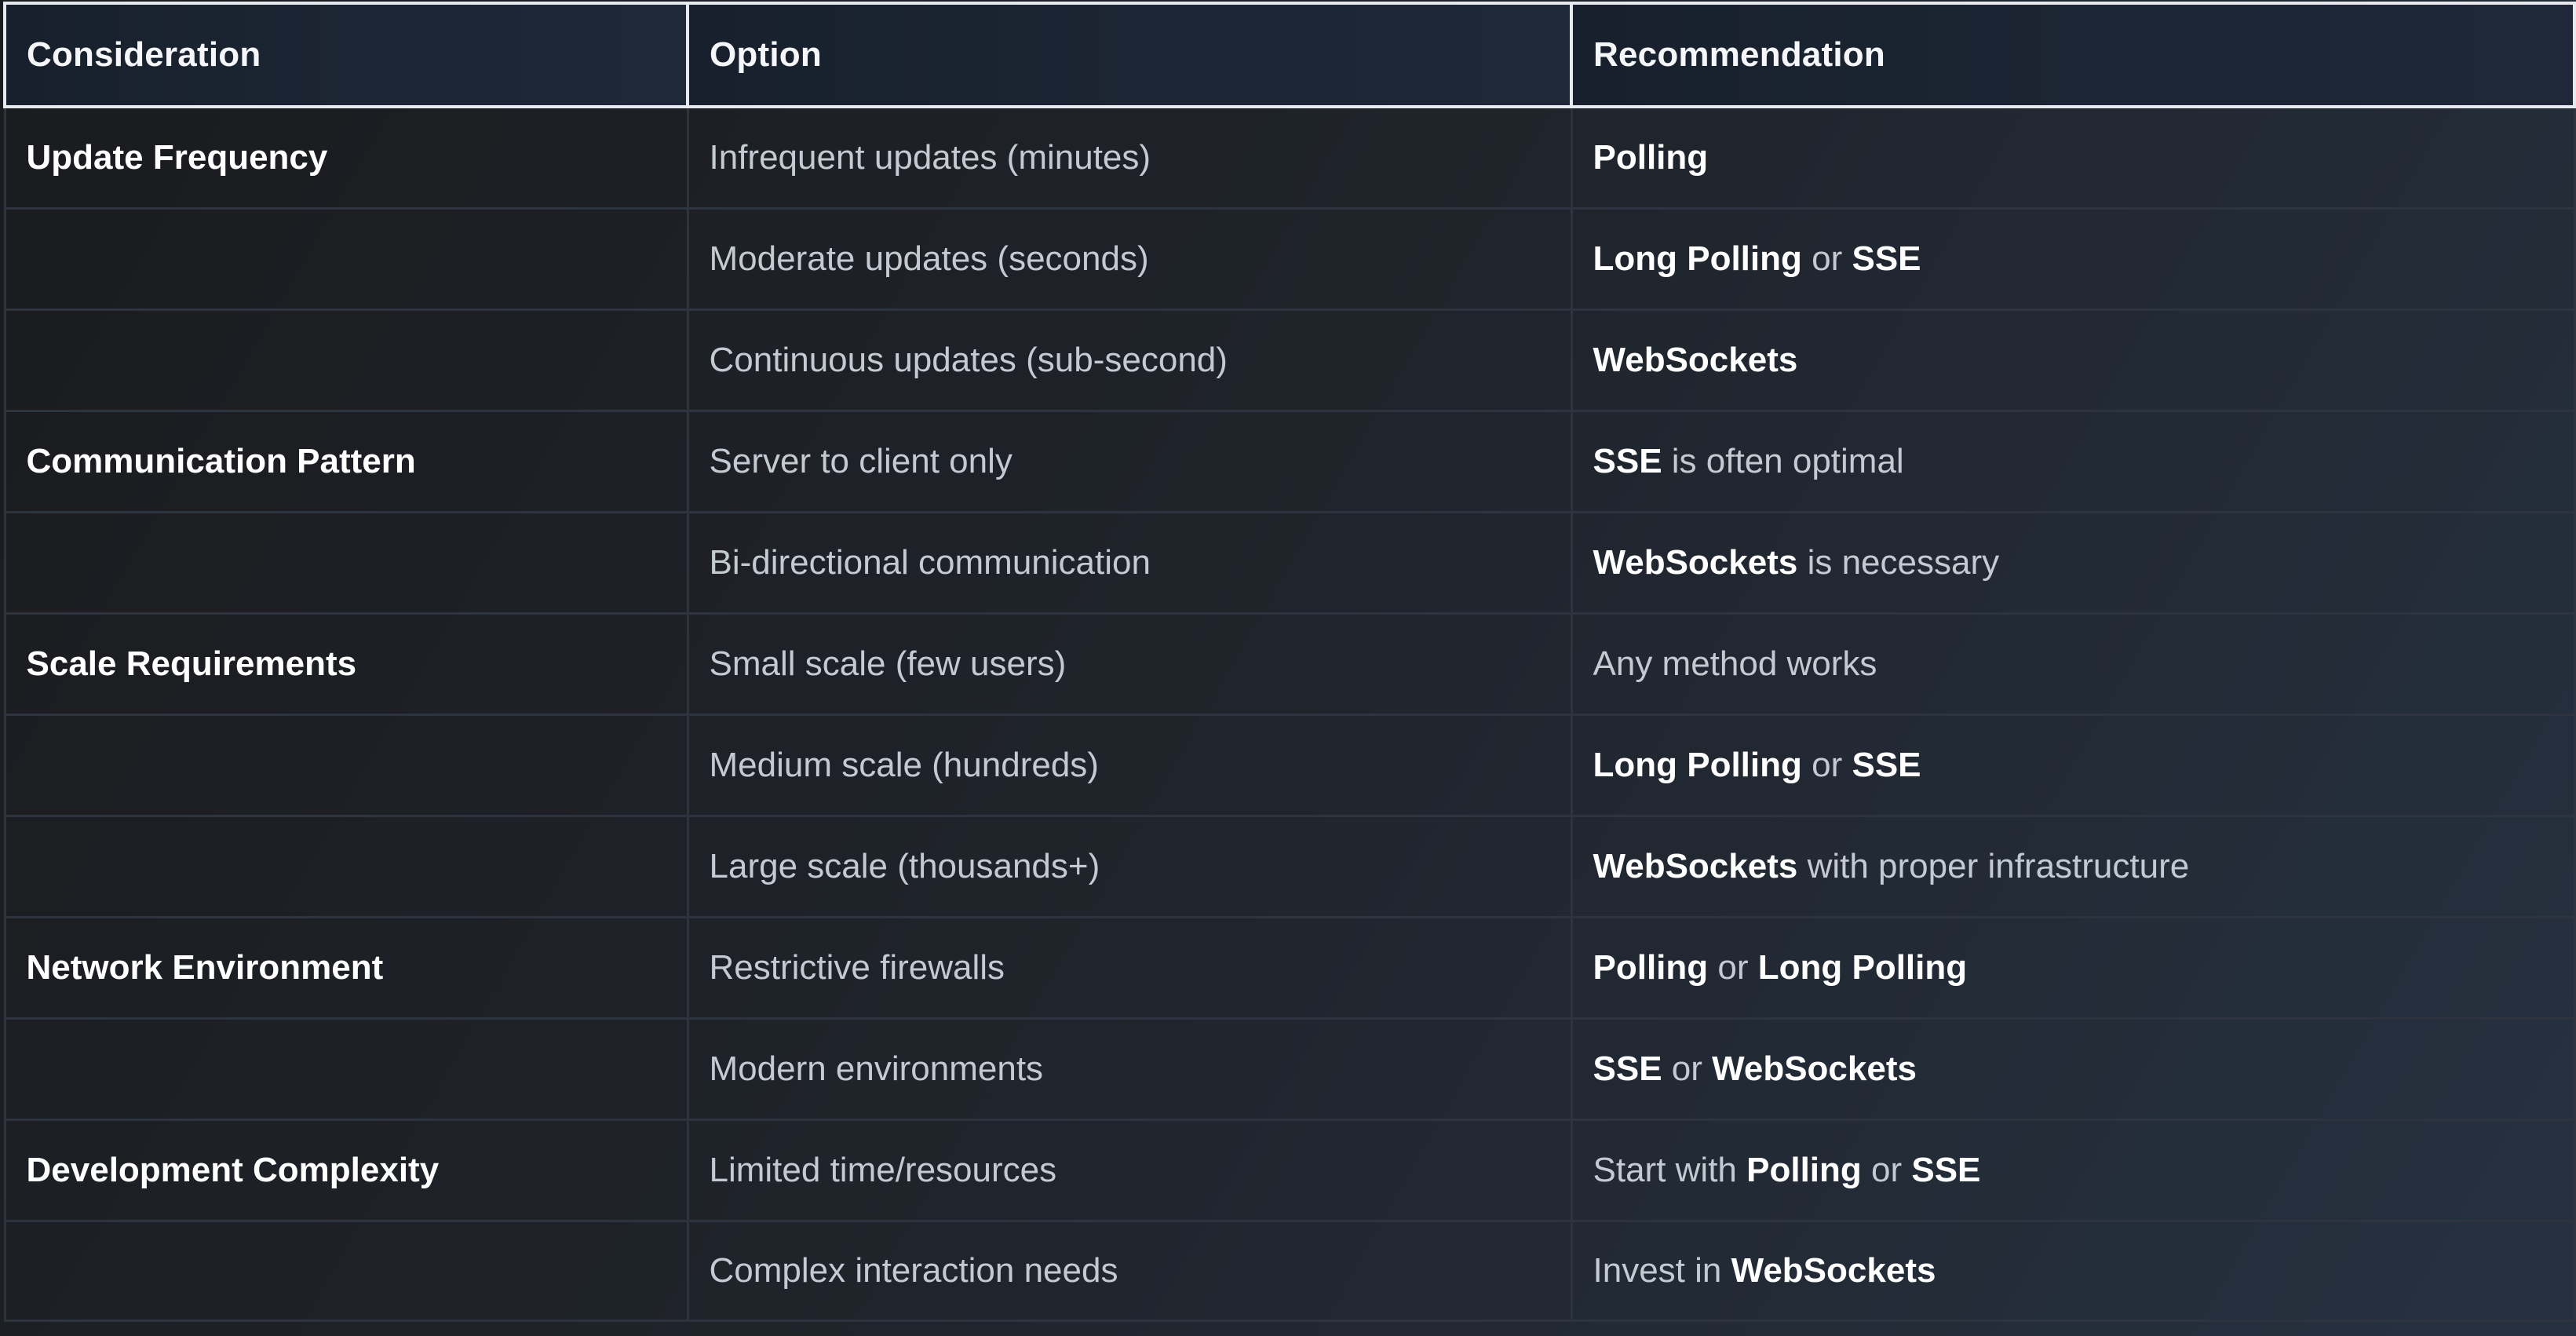 Image resolution: width=2576 pixels, height=1336 pixels. Describe the element at coordinates (1783, 461) in the screenshot. I see `recommendation-text: is often optimal` at that location.